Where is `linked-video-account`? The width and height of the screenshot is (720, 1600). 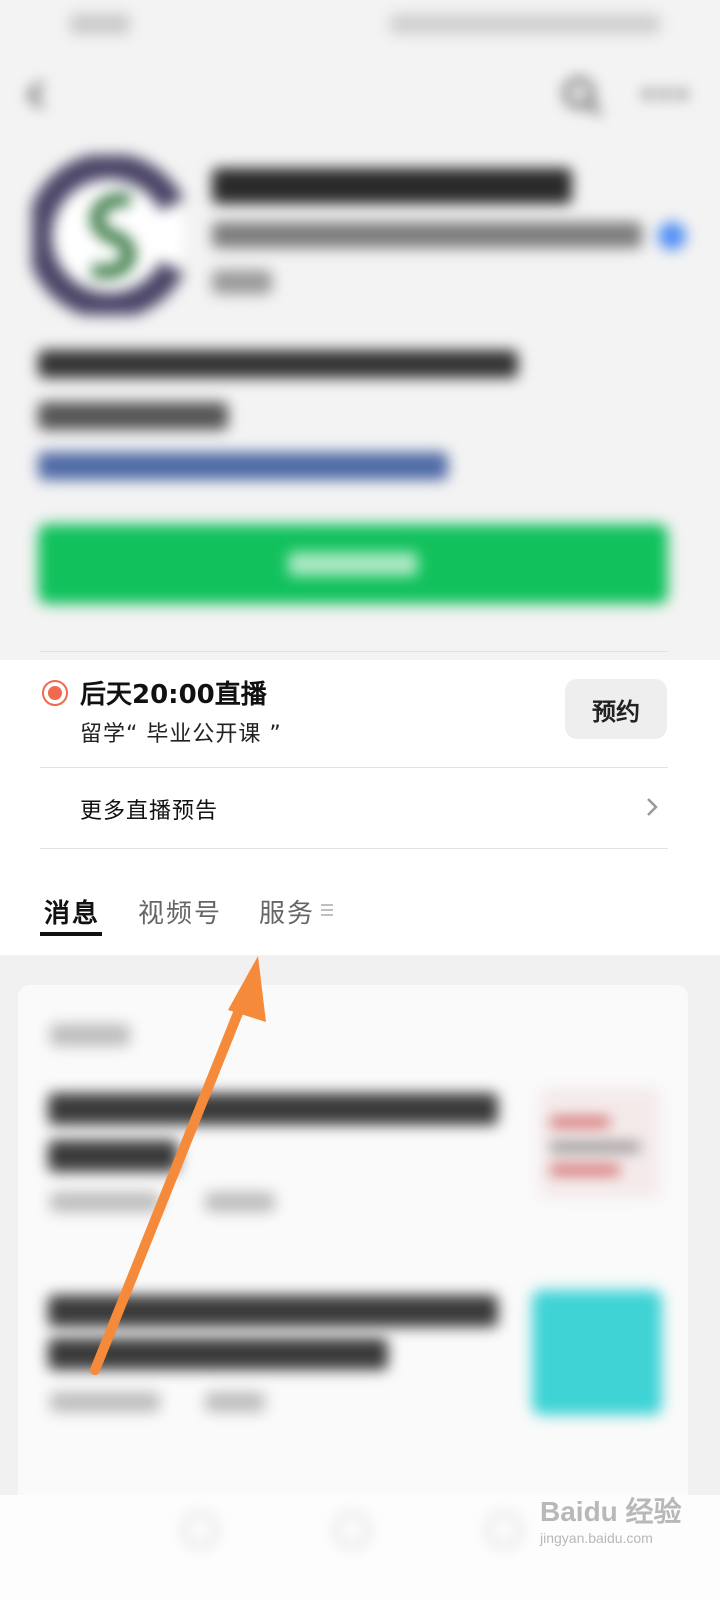 linked-video-account is located at coordinates (243, 466).